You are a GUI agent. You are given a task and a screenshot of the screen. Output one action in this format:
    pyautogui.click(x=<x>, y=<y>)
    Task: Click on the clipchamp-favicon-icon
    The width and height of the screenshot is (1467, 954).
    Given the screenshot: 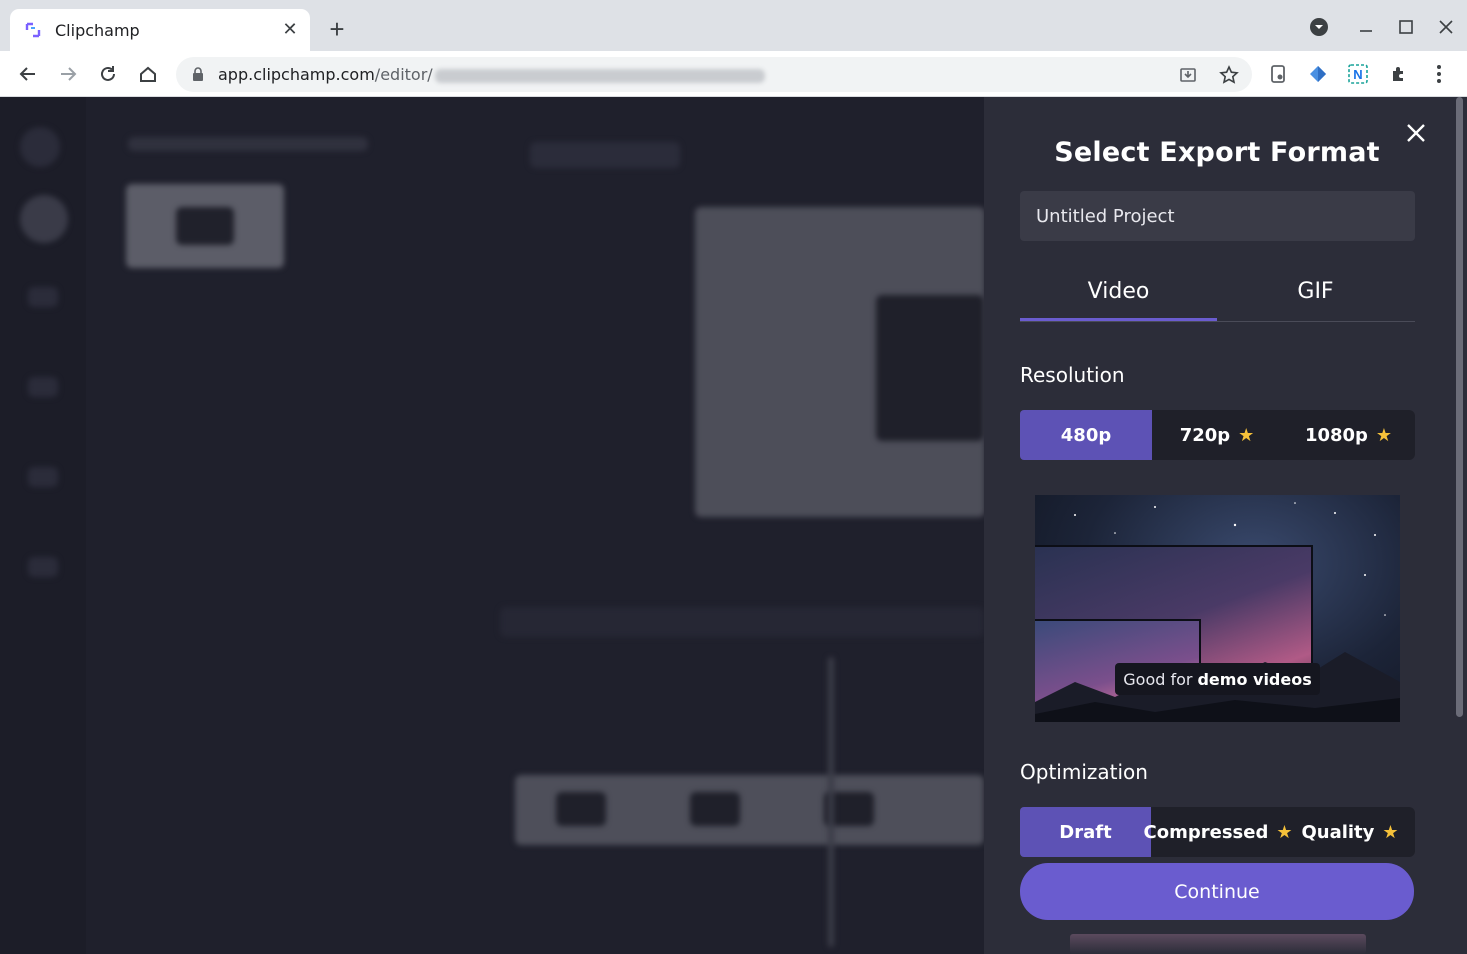 What is the action you would take?
    pyautogui.click(x=33, y=30)
    